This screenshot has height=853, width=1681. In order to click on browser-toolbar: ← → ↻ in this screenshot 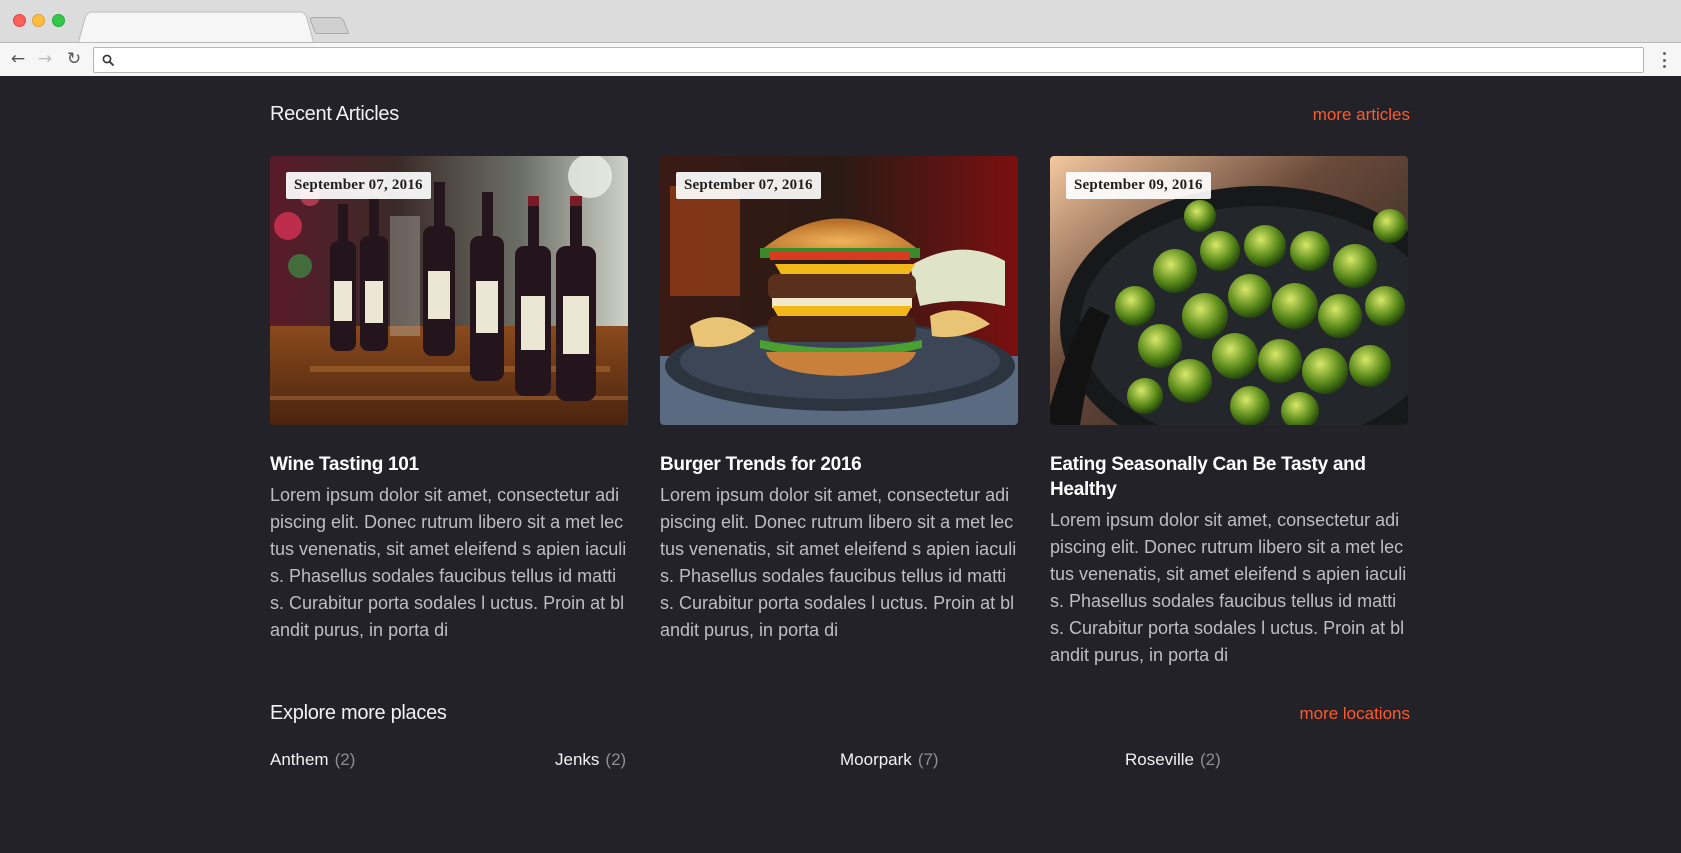, I will do `click(840, 59)`.